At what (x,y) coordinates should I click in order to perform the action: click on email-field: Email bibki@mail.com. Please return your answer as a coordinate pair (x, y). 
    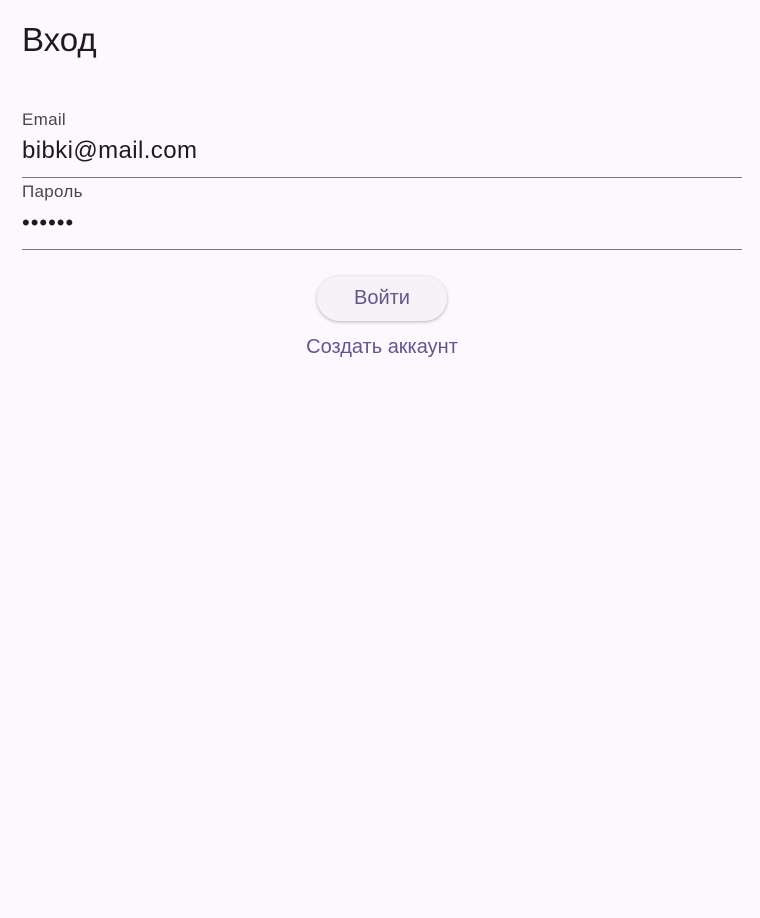
    Looking at the image, I should click on (382, 144).